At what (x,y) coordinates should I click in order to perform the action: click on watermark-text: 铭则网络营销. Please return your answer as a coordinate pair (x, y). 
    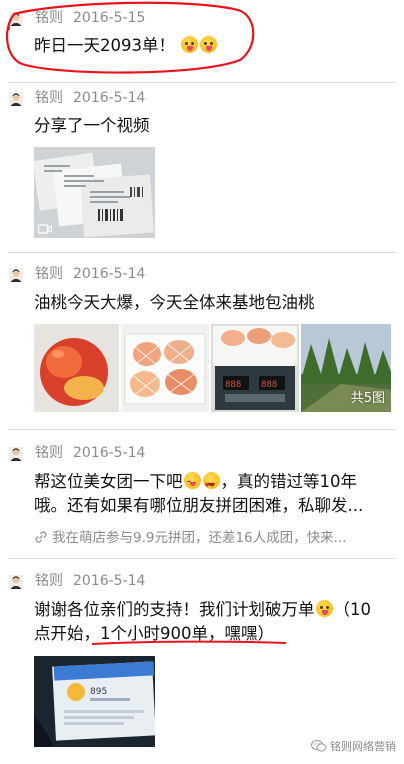
    Looking at the image, I should click on (363, 746).